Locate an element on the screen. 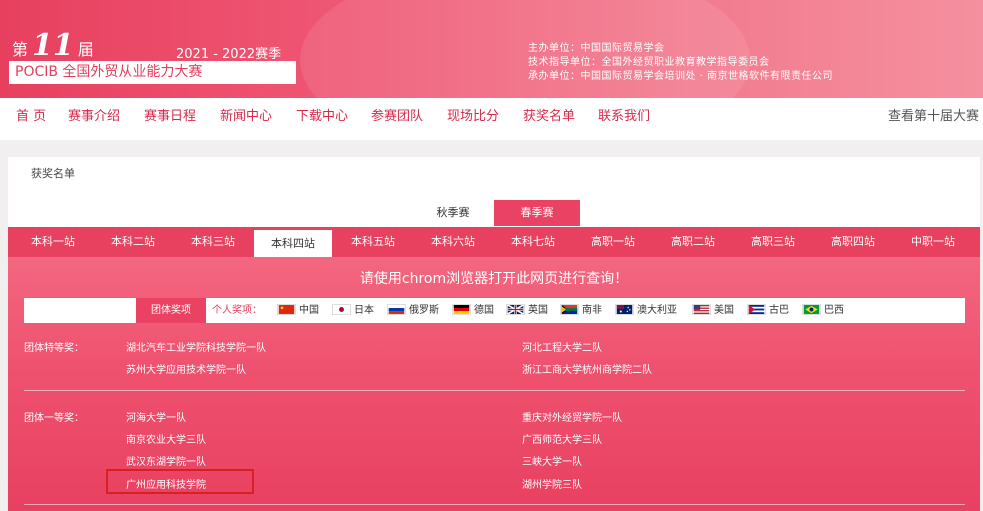  country-japan: 日本 is located at coordinates (353, 310).